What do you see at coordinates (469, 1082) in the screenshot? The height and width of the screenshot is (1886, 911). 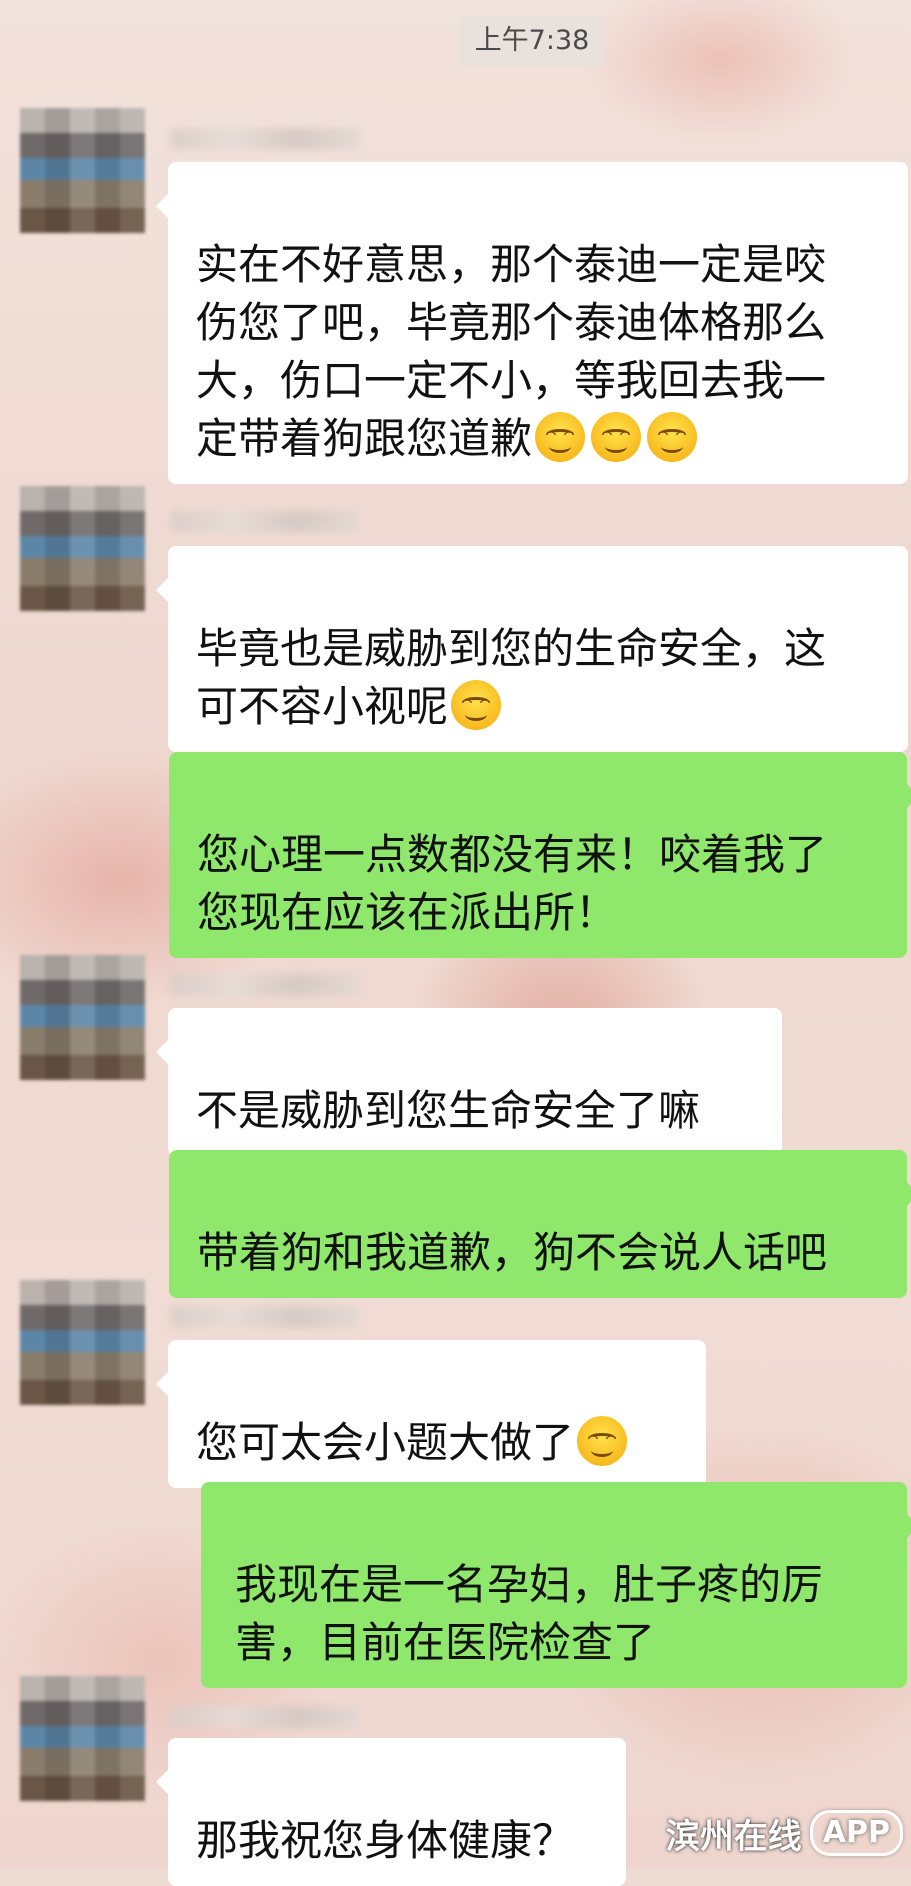 I see `incoming-message-bubble: 不是威胁到您生命安全了嘛` at bounding box center [469, 1082].